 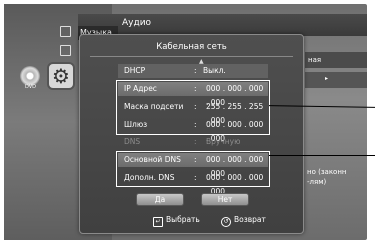 I want to click on disc-label: DVD, so click(x=31, y=87).